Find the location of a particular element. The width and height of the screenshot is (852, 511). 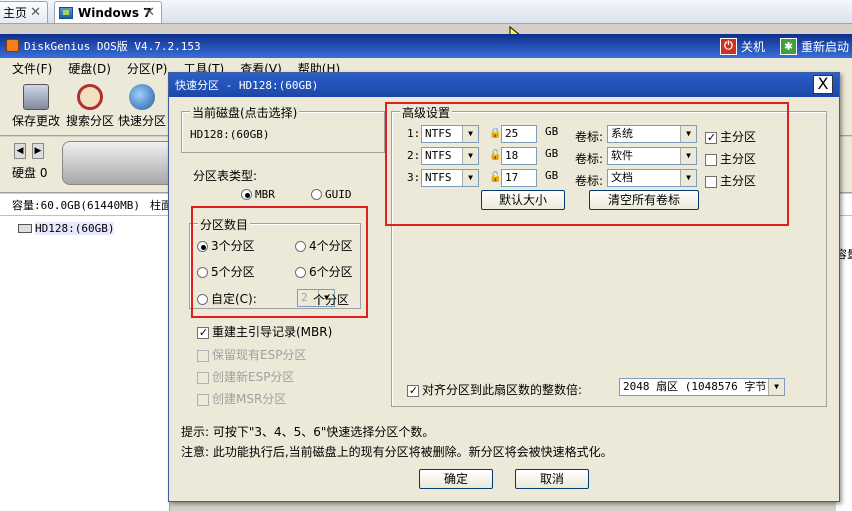

create-msr-label: 创建MSR分区 is located at coordinates (249, 399).